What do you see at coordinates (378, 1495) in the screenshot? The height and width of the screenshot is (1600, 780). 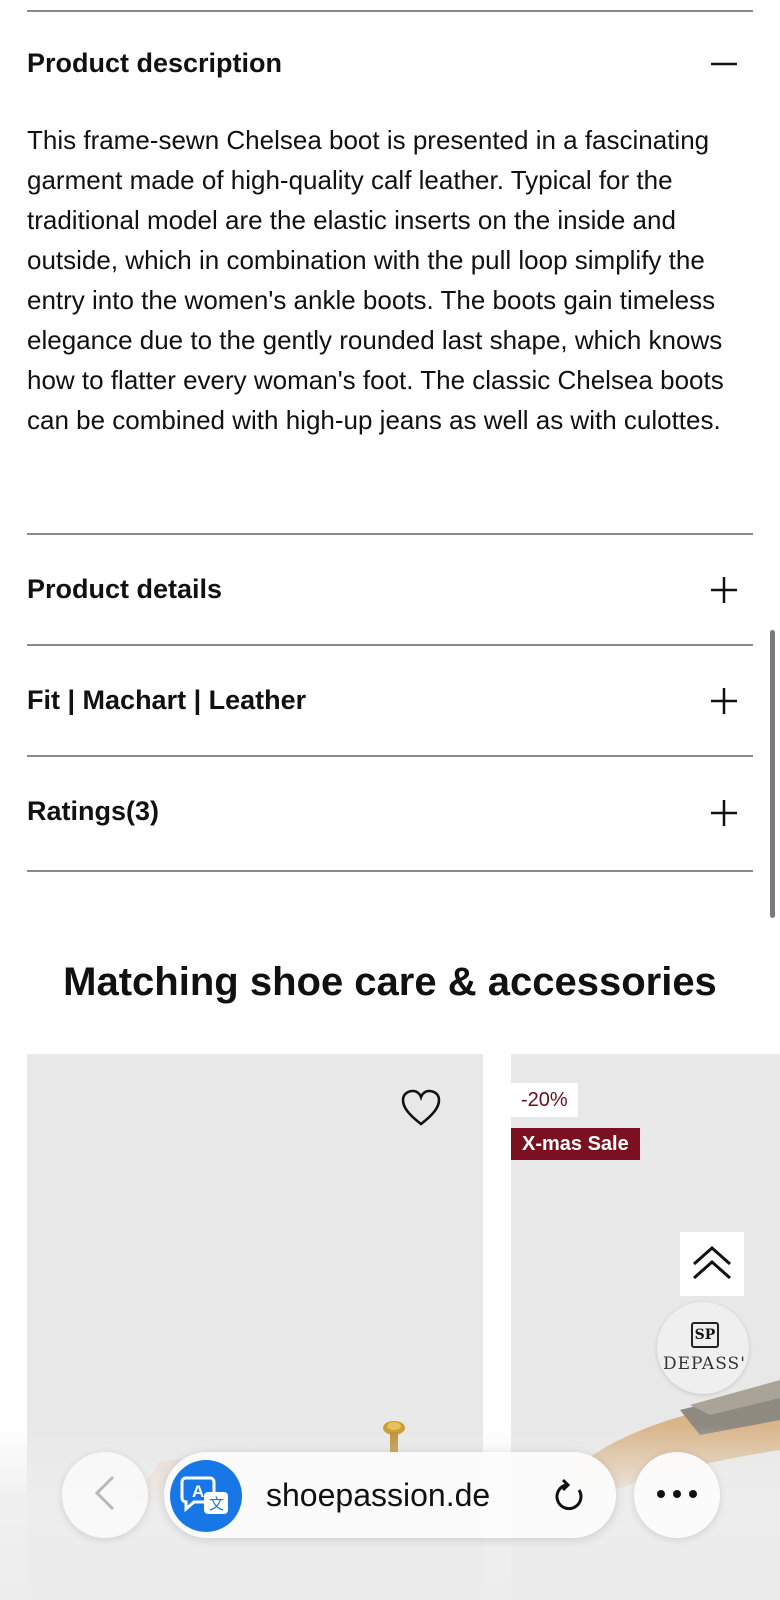 I see `url-text: shoepassion.de` at bounding box center [378, 1495].